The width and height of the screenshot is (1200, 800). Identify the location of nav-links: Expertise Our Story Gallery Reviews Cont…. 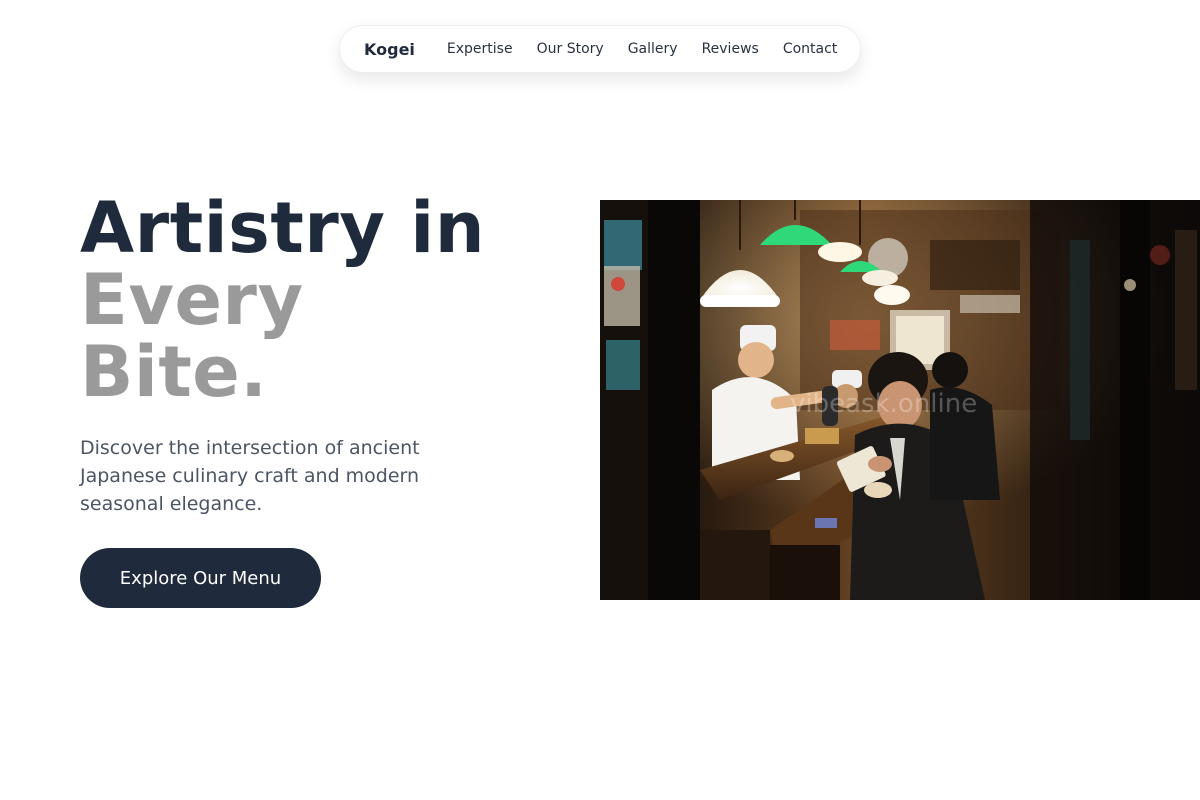
(642, 49).